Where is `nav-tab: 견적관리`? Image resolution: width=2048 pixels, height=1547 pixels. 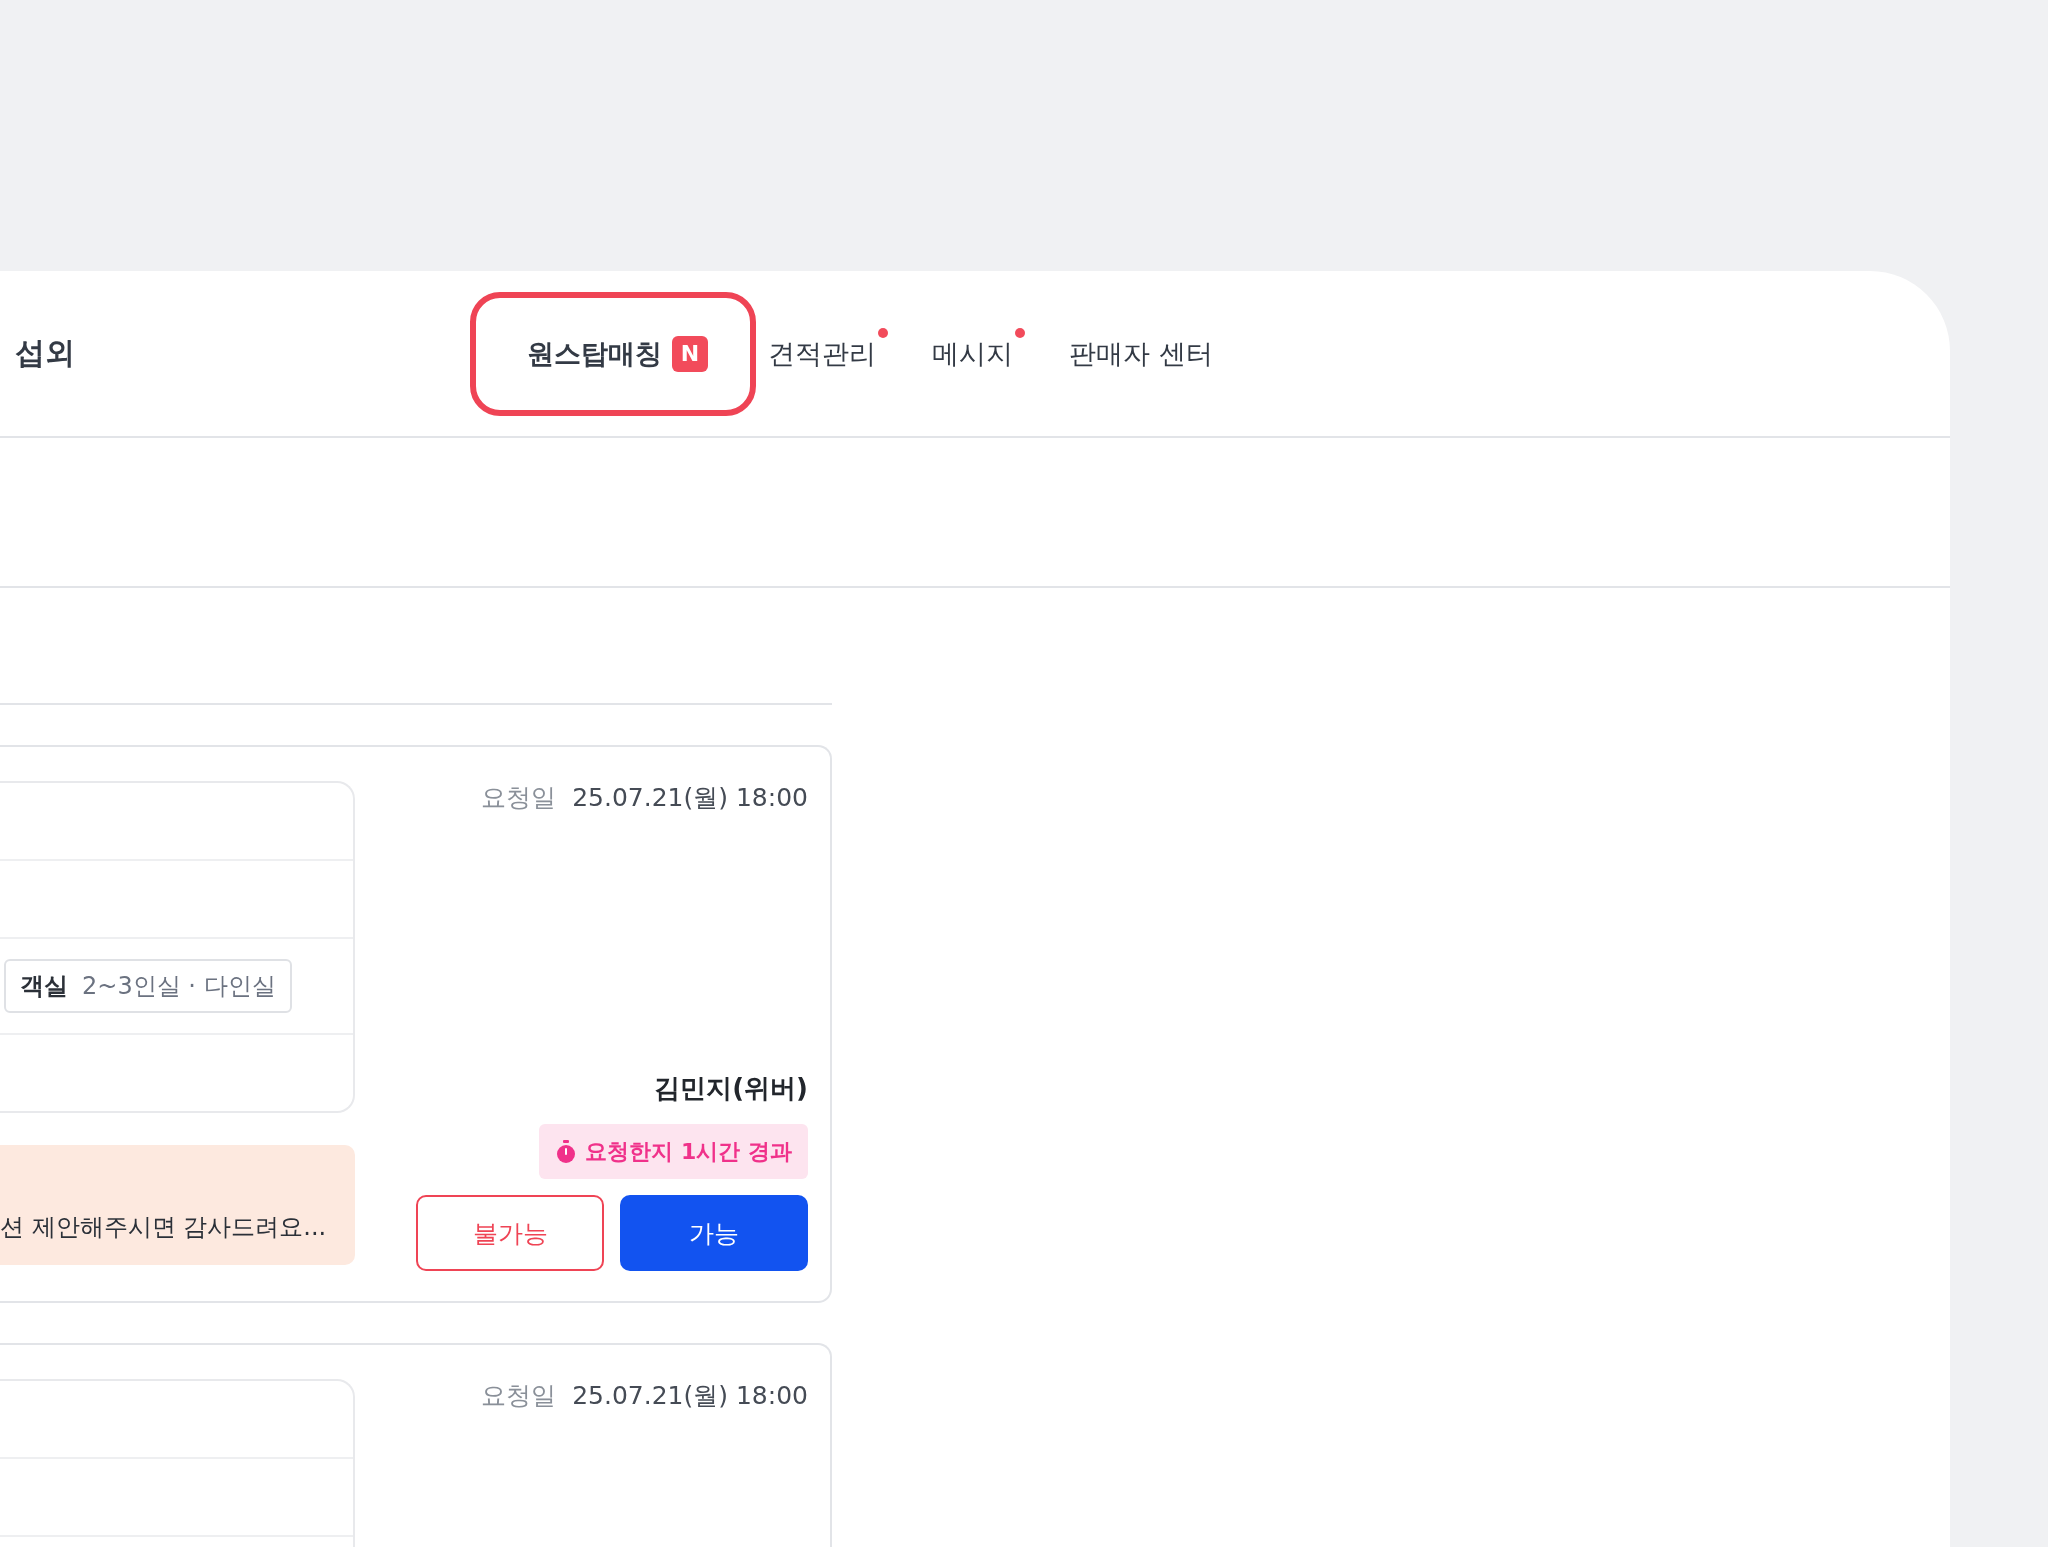
nav-tab: 견적관리 is located at coordinates (822, 353).